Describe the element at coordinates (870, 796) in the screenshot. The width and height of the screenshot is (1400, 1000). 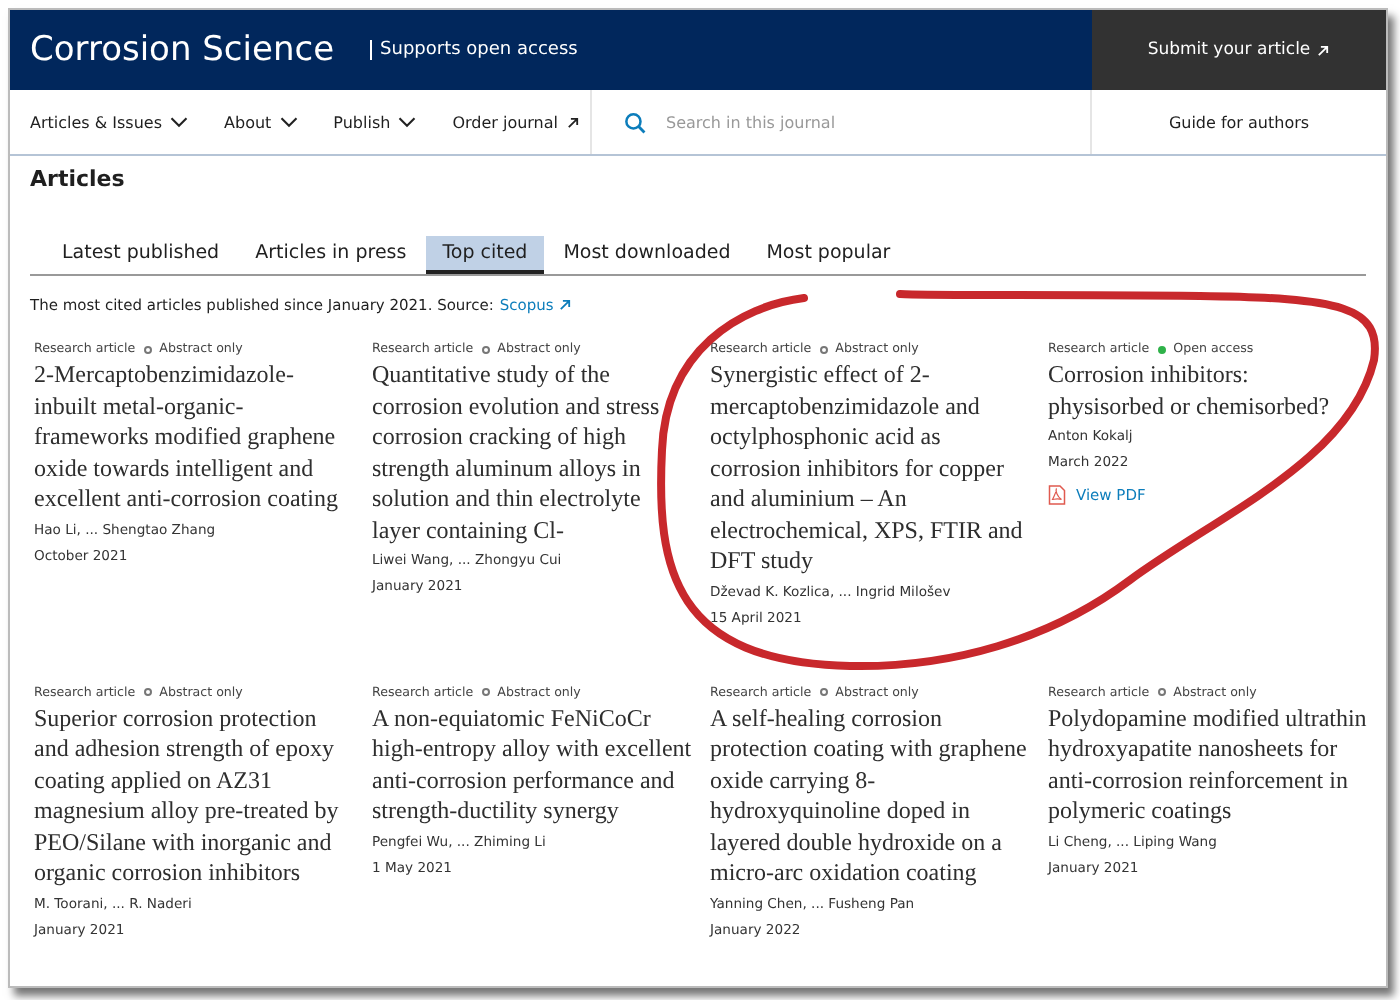
I see `article-title-link: A self-healing corrosion protection coating with graphene oxide carrying 8-hydroxyquinoline doped in layered double hydroxide on a micro-arc oxidation coating` at that location.